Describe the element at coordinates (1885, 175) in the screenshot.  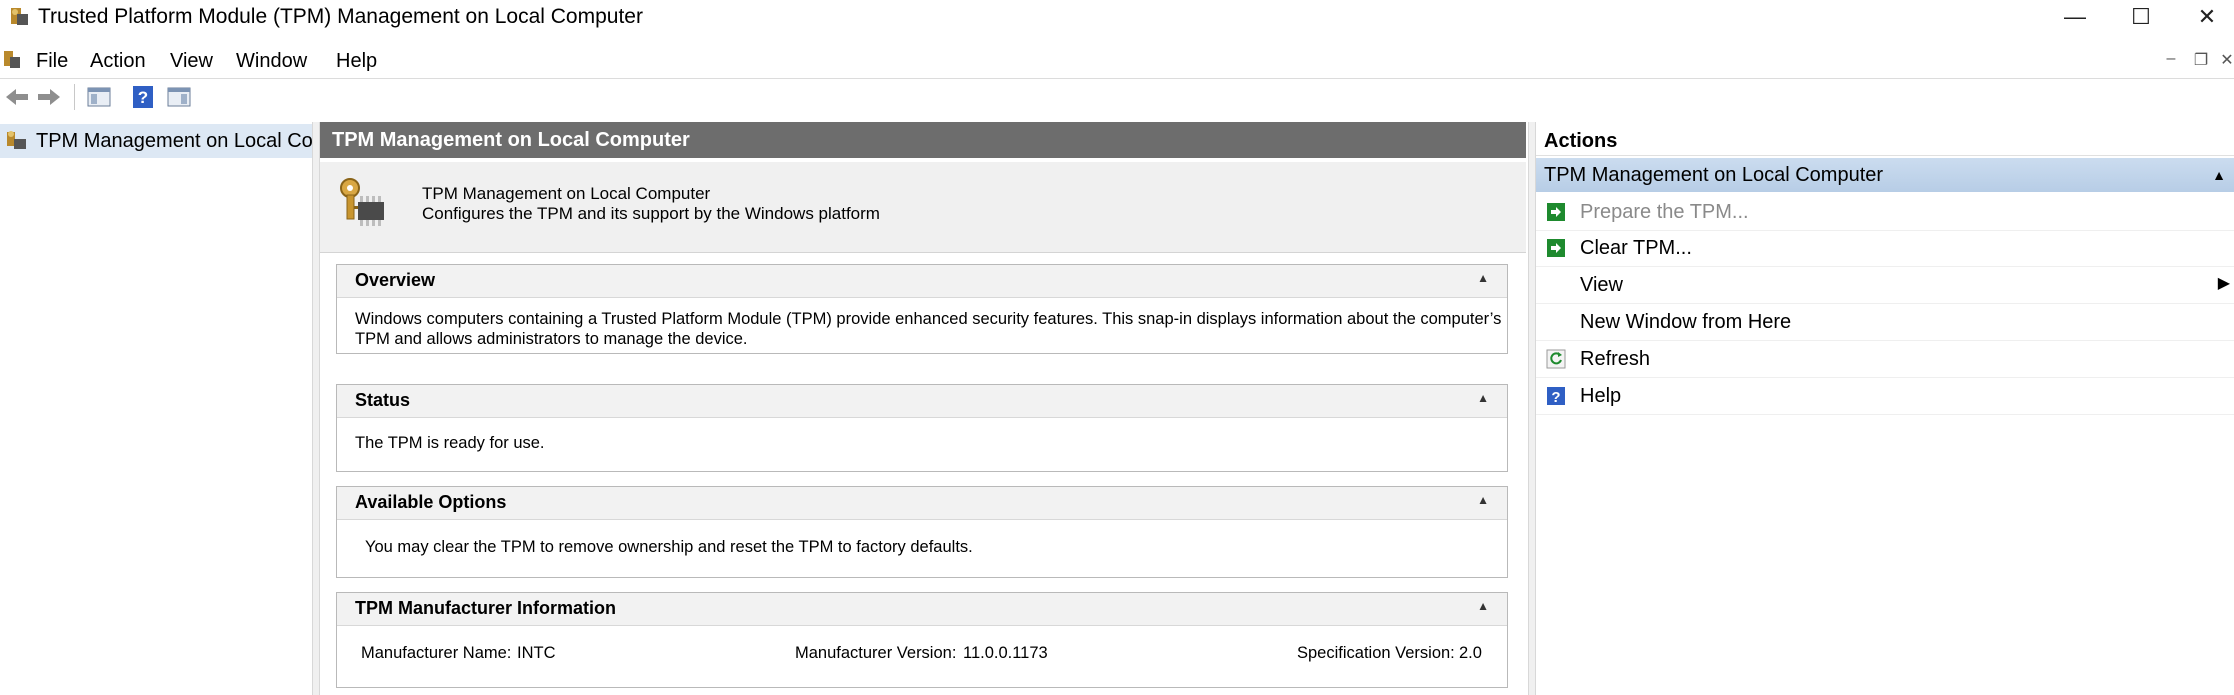
I see `actions-group-header: TPM Management on Local Computer ▲` at that location.